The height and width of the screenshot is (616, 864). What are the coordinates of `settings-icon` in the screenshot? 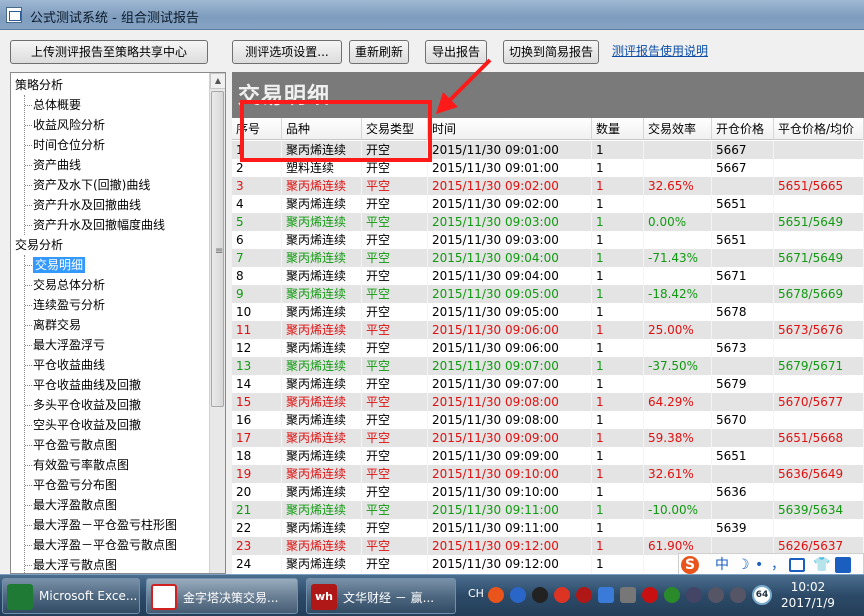 It's located at (843, 565).